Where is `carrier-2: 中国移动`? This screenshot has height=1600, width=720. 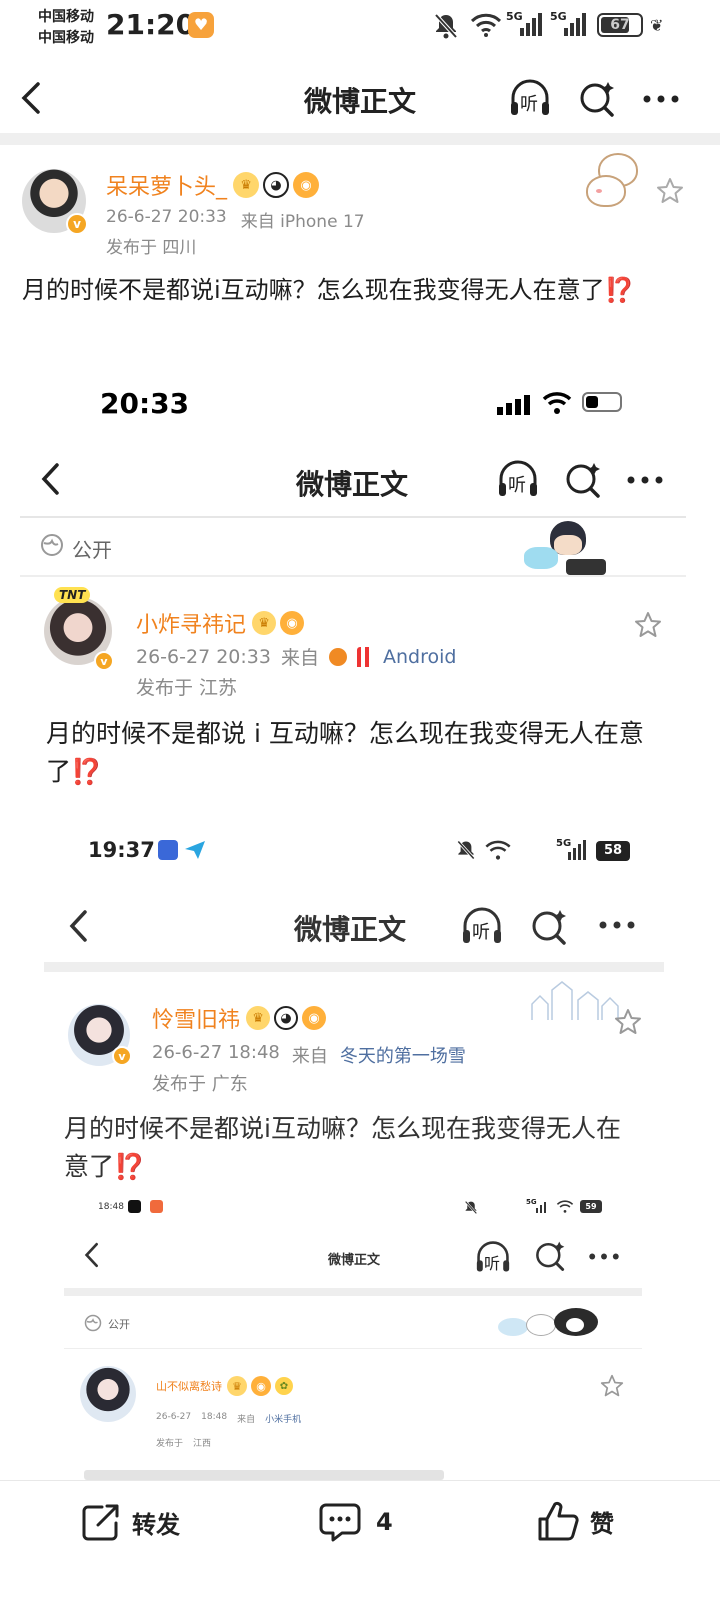 carrier-2: 中国移动 is located at coordinates (66, 38).